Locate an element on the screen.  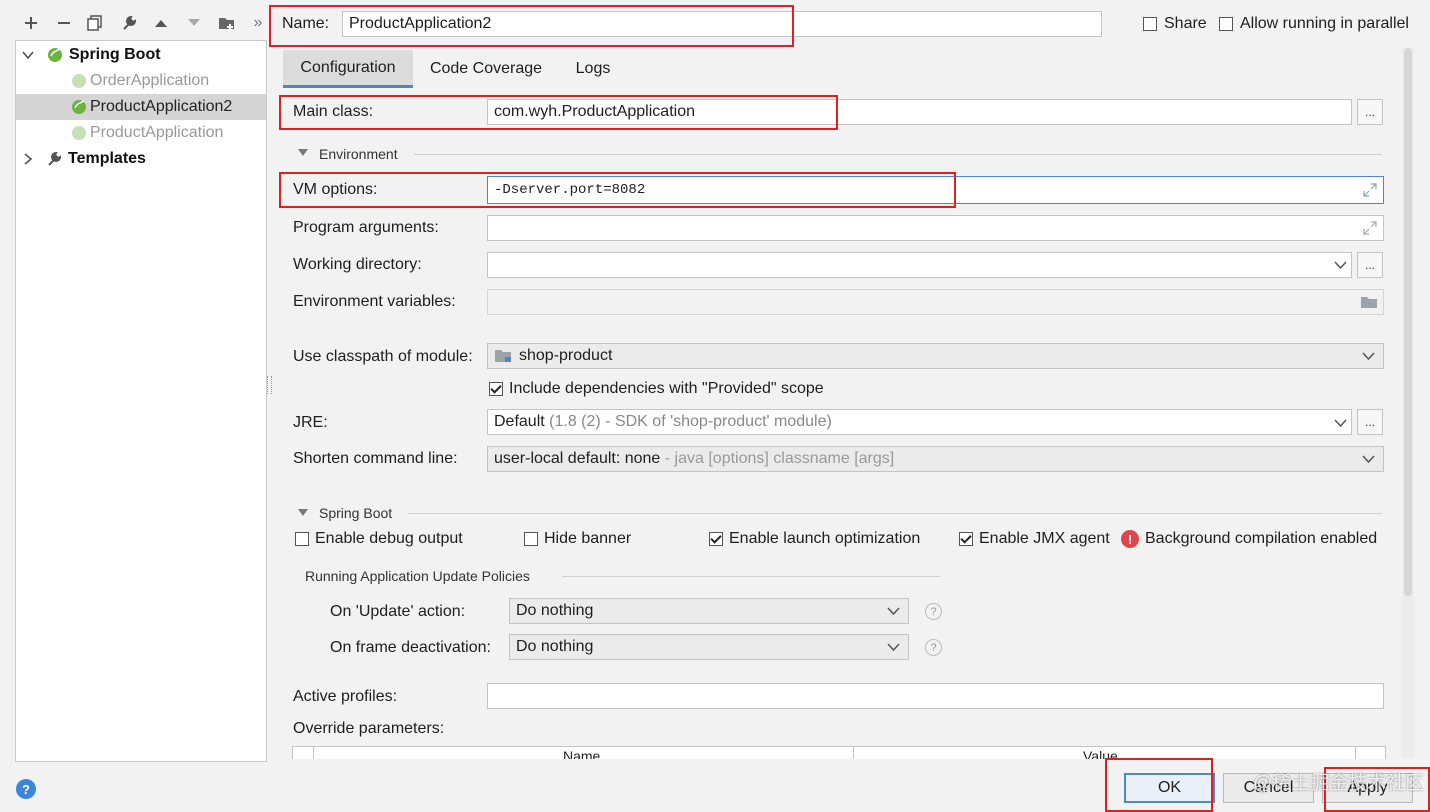
classpath-select: shop-product is located at coordinates (935, 356).